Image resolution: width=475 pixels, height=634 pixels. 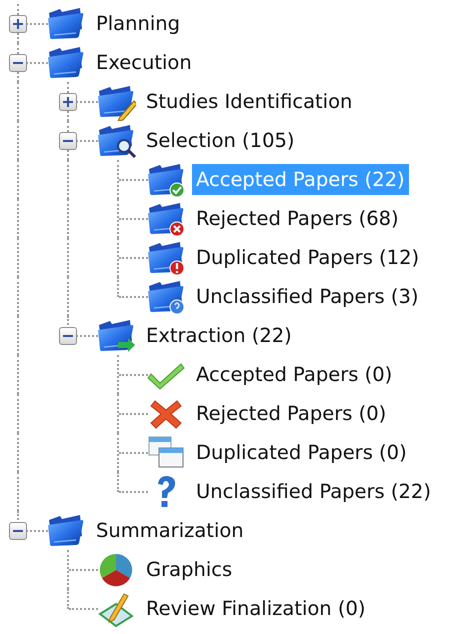 I want to click on tree-item: Planning, so click(x=138, y=23).